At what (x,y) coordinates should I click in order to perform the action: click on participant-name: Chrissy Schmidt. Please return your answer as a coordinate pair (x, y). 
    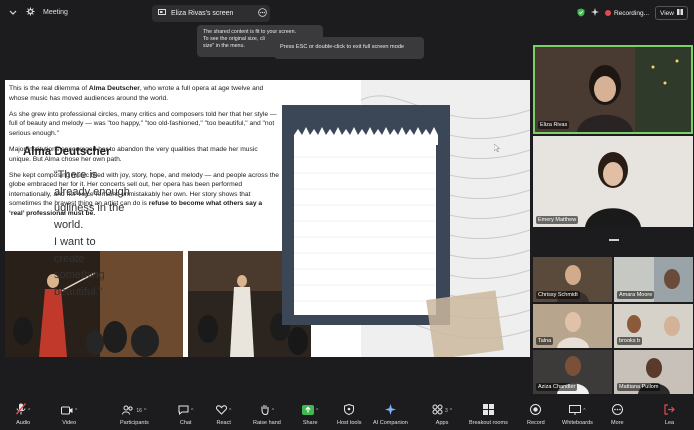
    Looking at the image, I should click on (558, 295).